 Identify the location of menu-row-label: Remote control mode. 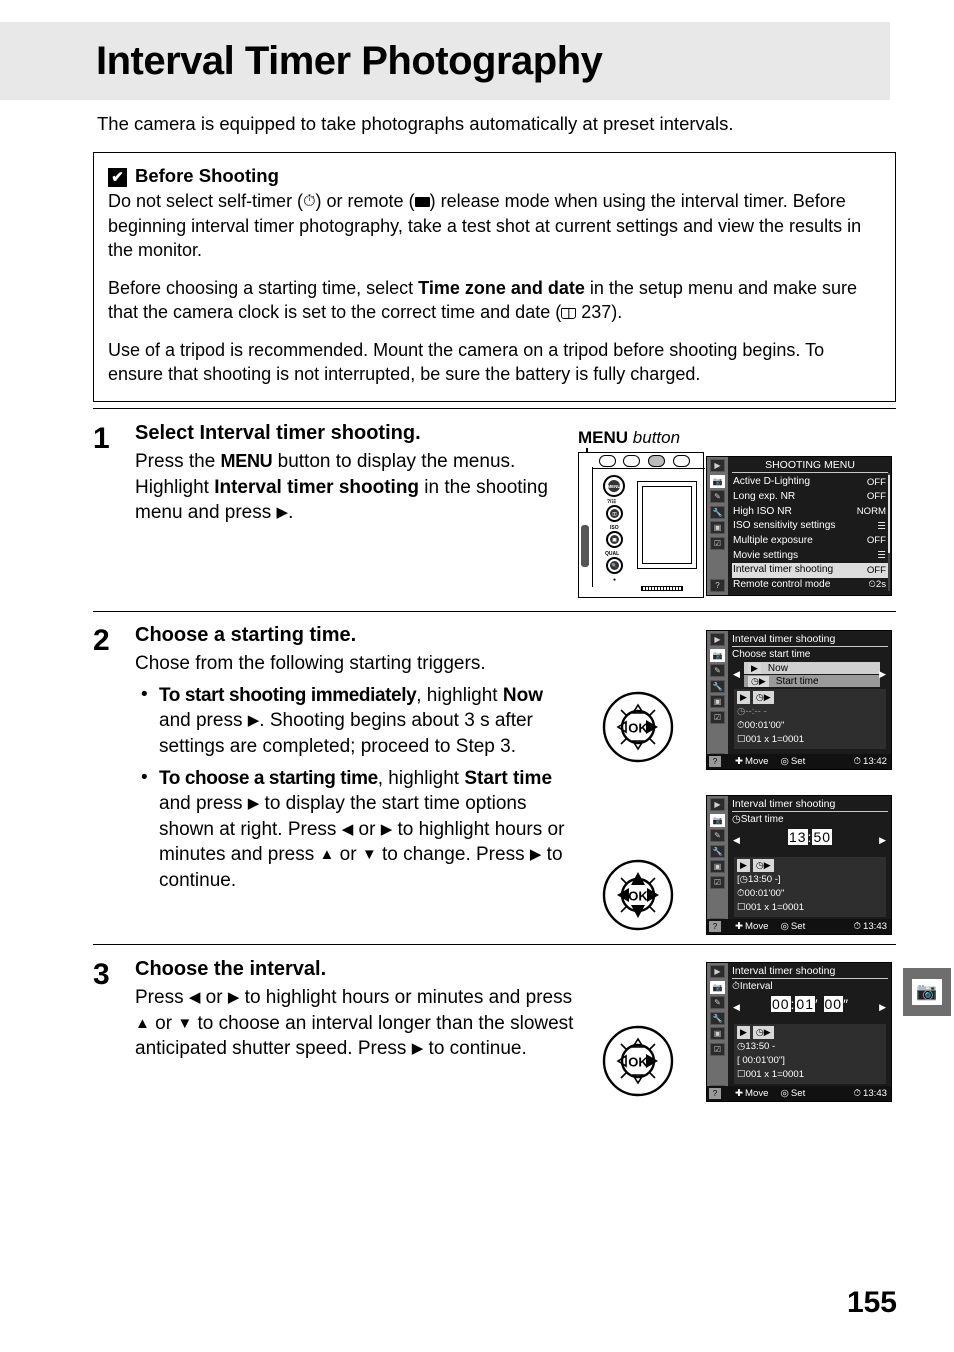
(782, 584).